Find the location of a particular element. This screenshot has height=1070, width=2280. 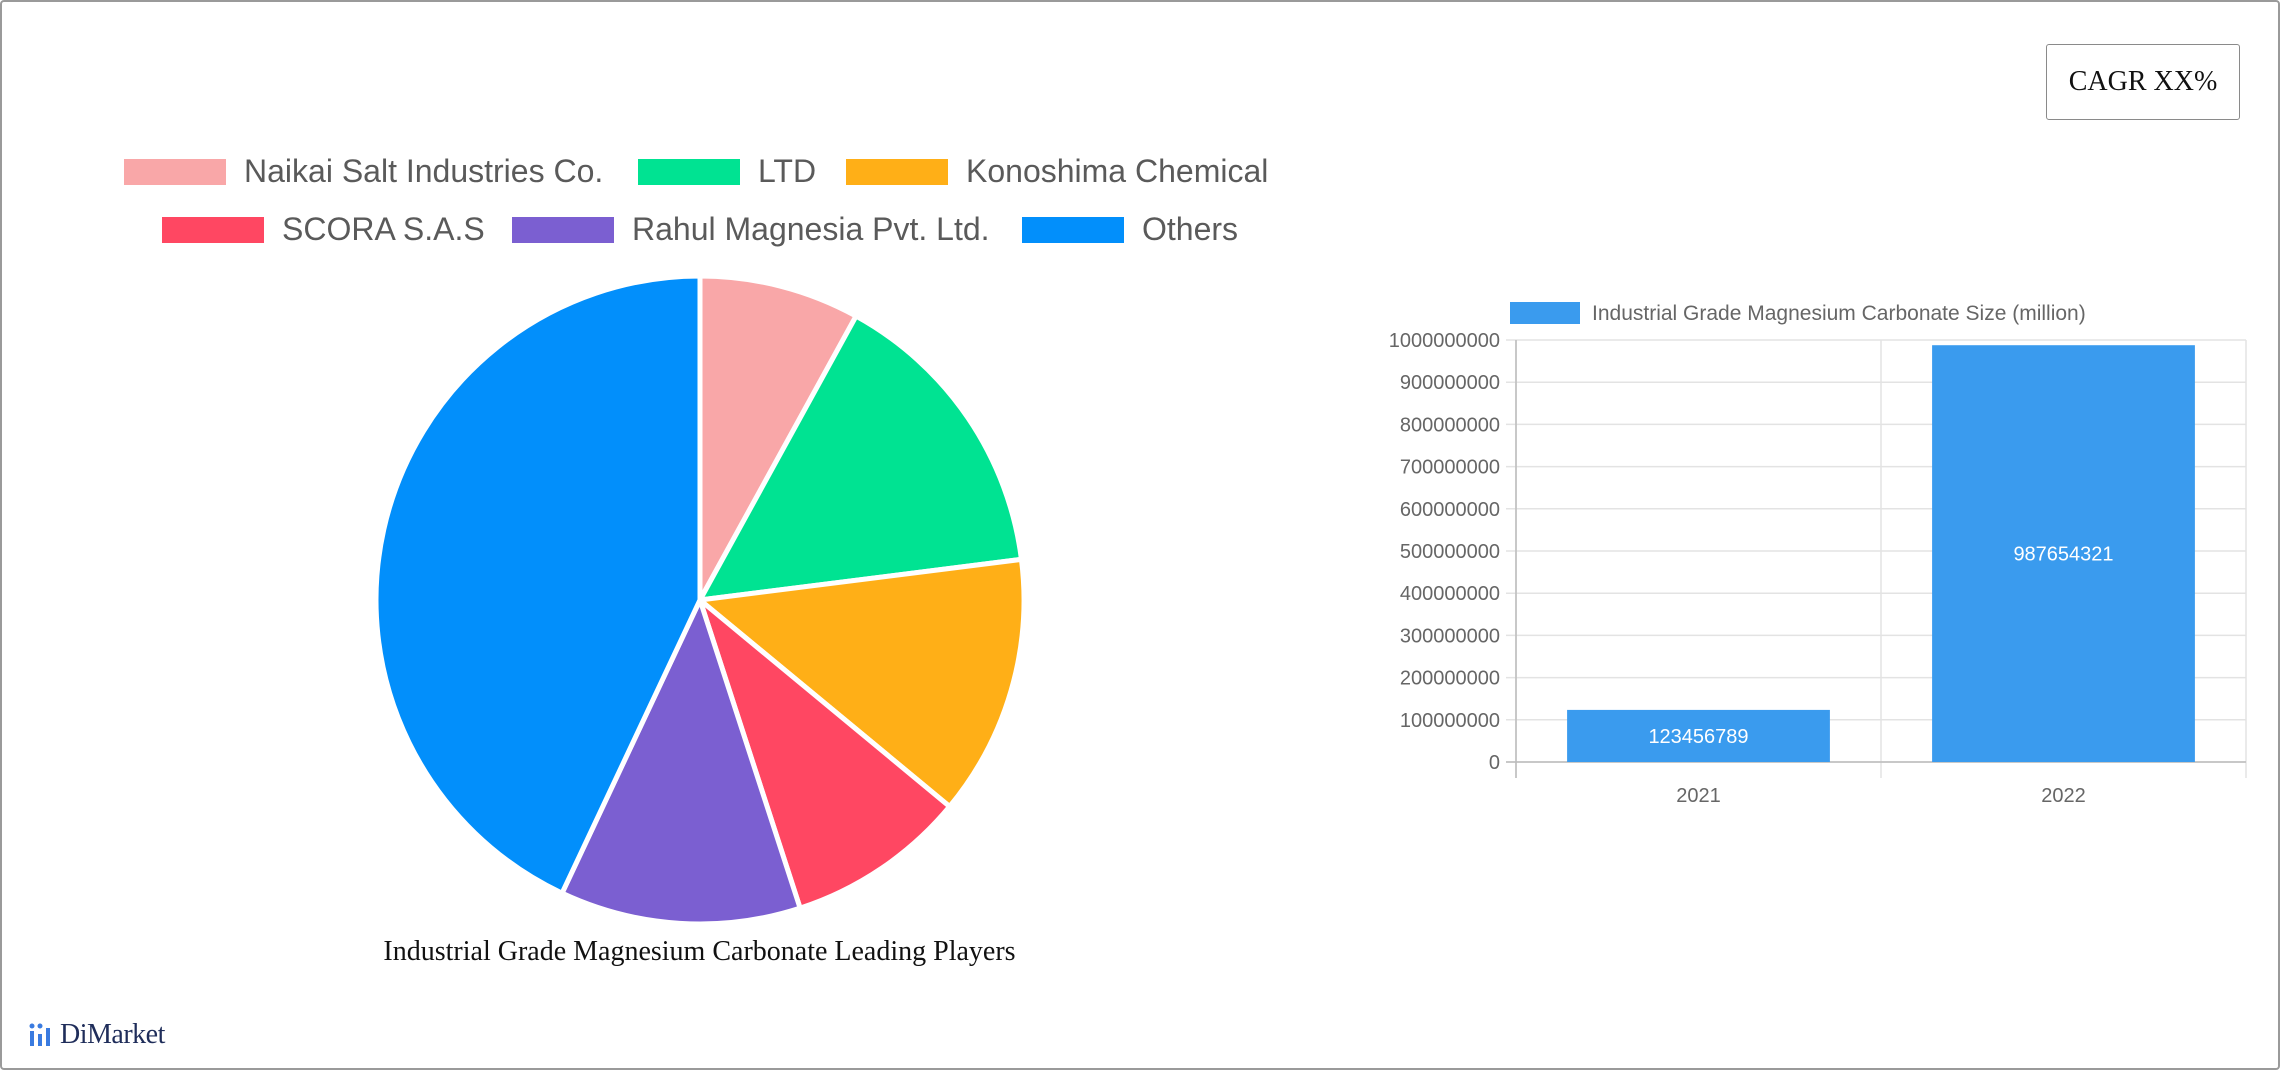

pie-legend-label: LTD is located at coordinates (787, 171).